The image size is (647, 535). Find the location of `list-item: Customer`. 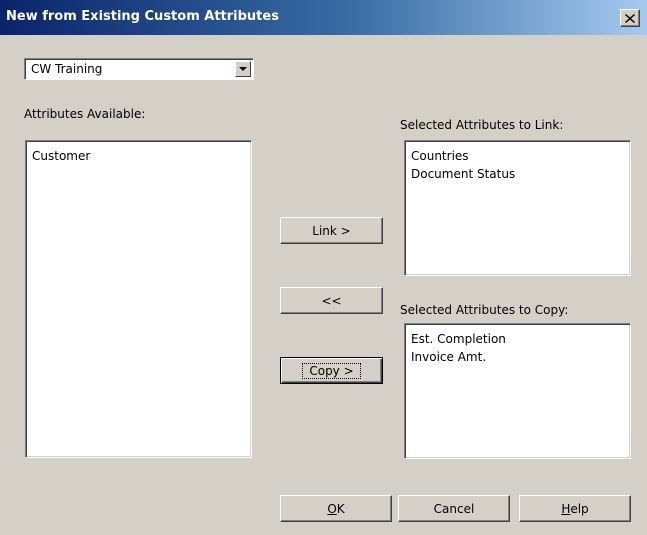

list-item: Customer is located at coordinates (138, 156).